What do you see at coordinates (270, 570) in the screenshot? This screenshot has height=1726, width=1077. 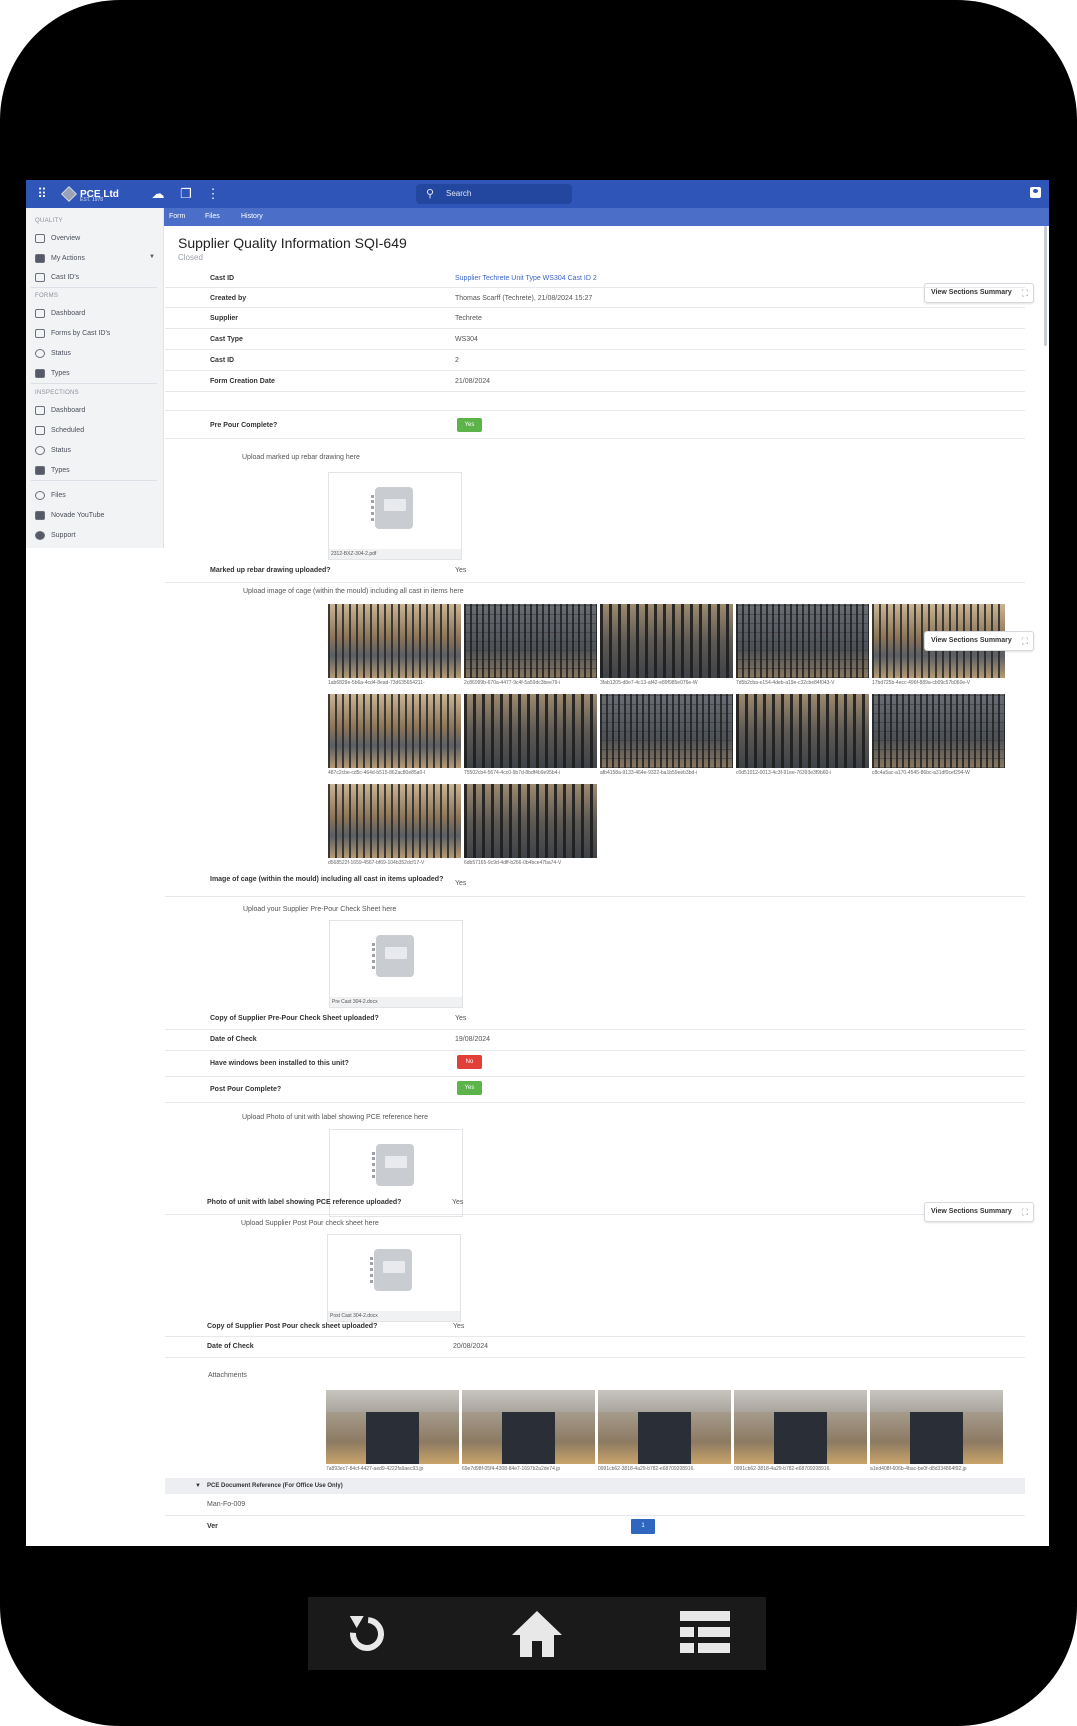 I see `field-label: Marked up rebar drawing uploaded?` at bounding box center [270, 570].